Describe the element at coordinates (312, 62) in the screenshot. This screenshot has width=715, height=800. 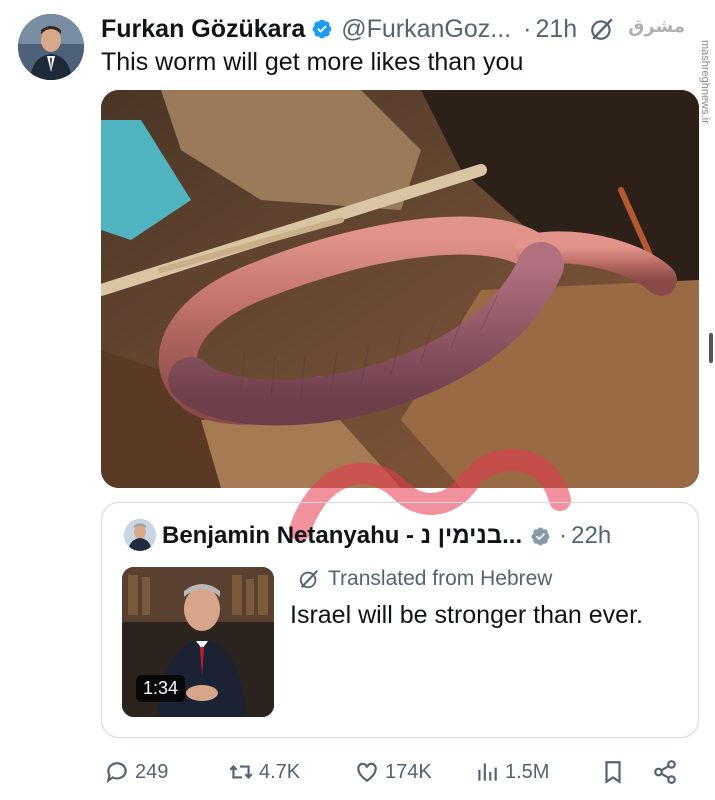
I see `tweet-text: This worm will get more likes than you` at that location.